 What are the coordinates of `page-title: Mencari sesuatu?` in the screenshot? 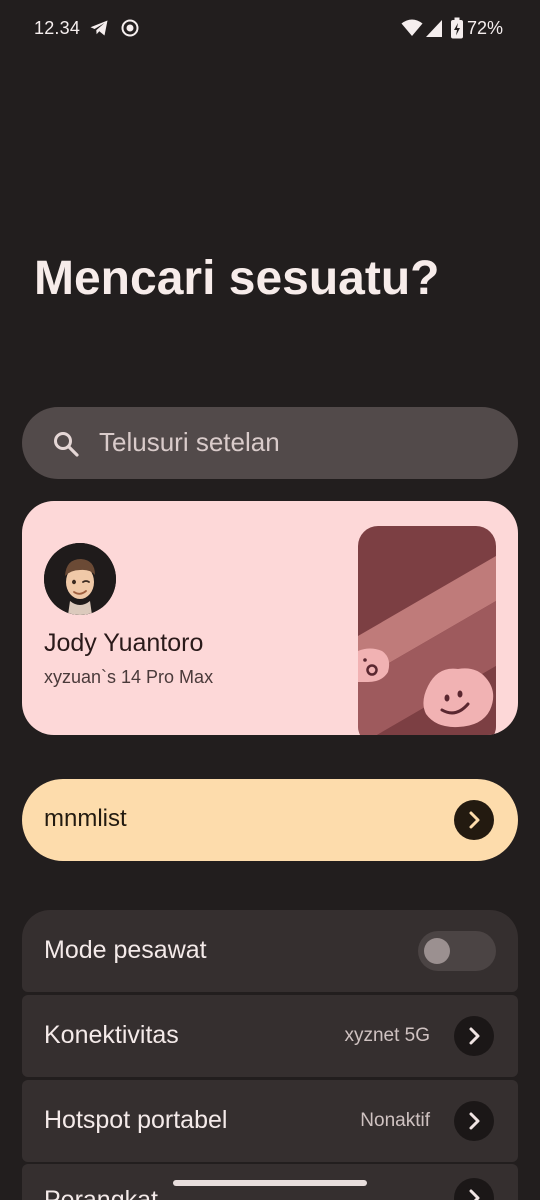 It's located at (237, 278).